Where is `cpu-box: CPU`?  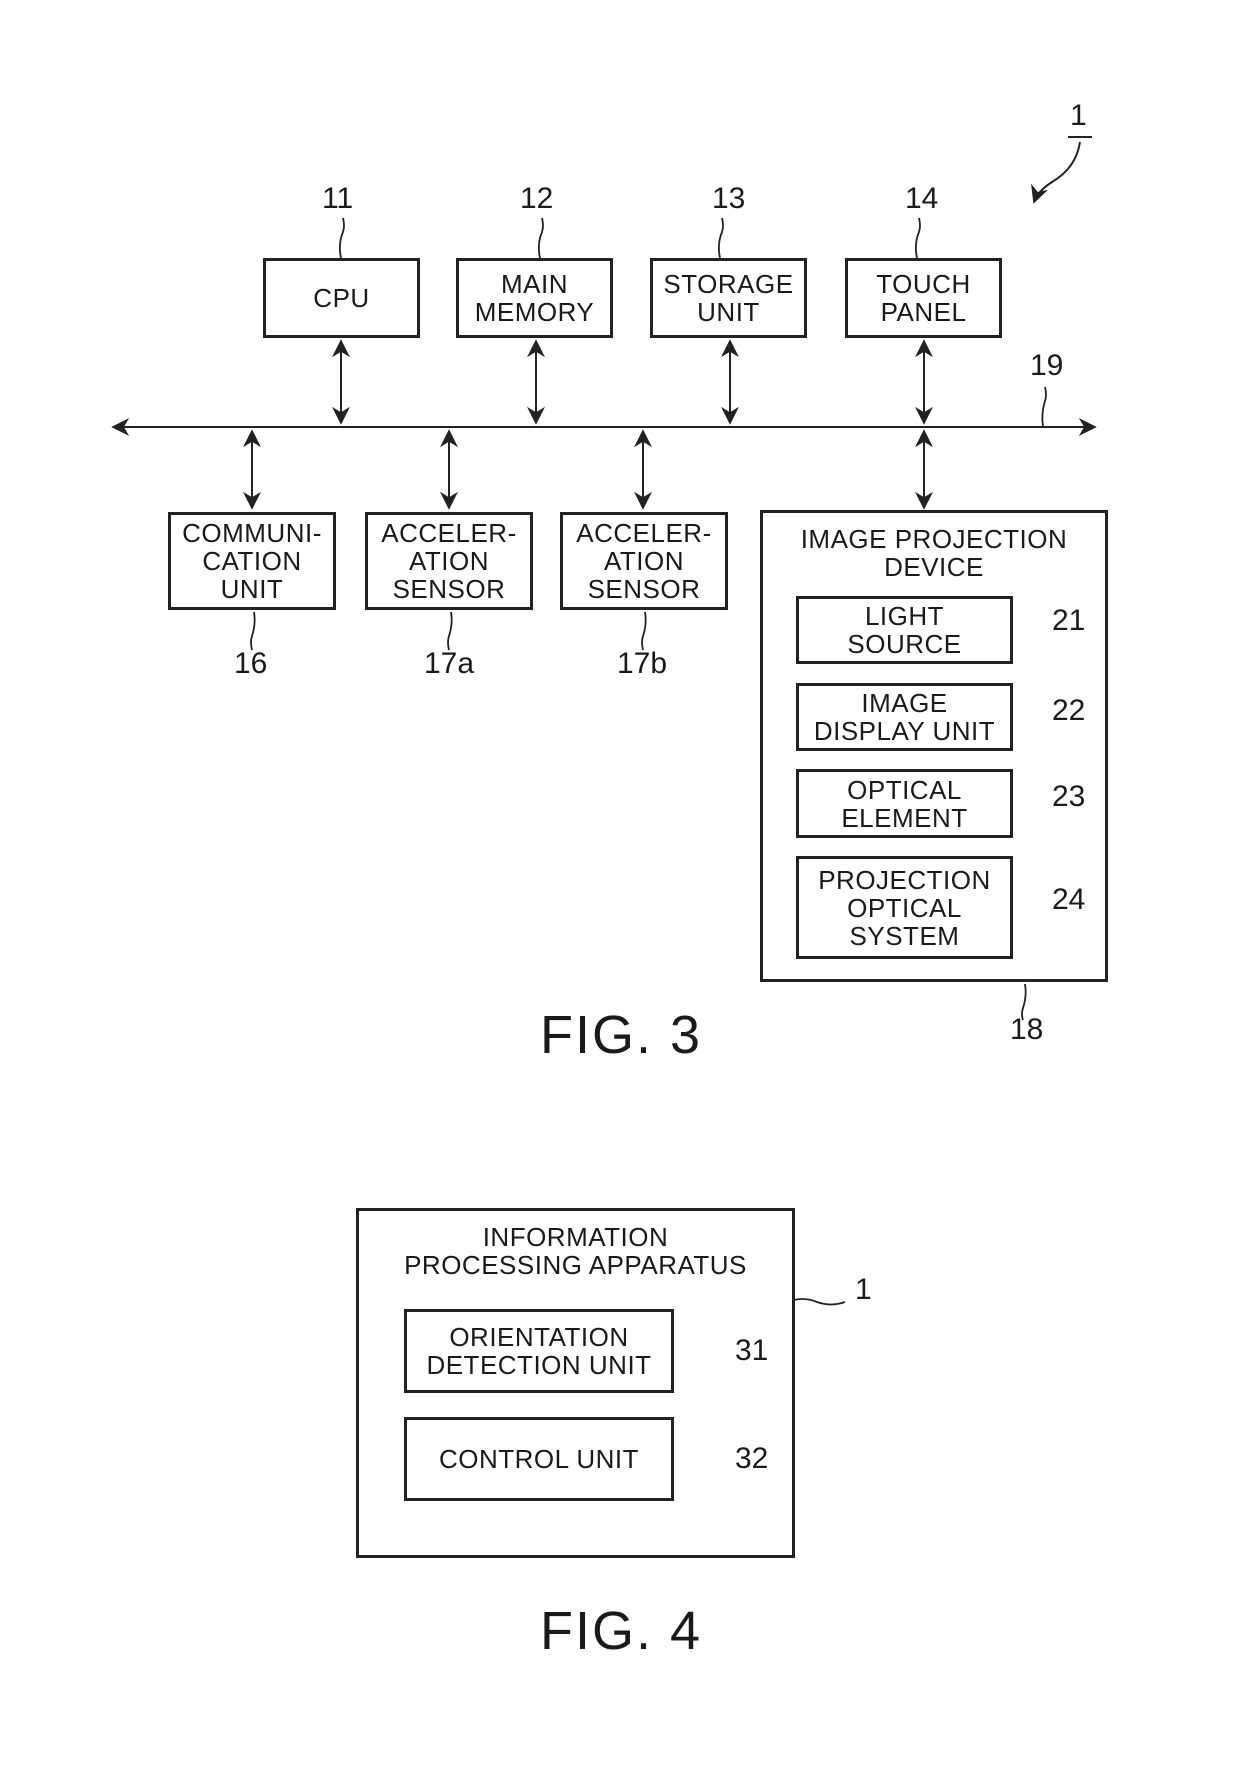 cpu-box: CPU is located at coordinates (341, 298).